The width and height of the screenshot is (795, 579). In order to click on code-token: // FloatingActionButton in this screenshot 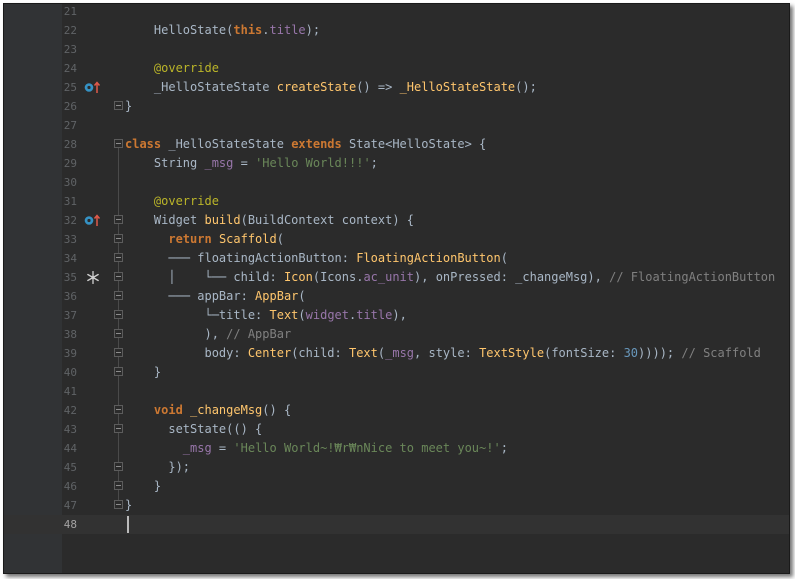, I will do `click(692, 277)`.